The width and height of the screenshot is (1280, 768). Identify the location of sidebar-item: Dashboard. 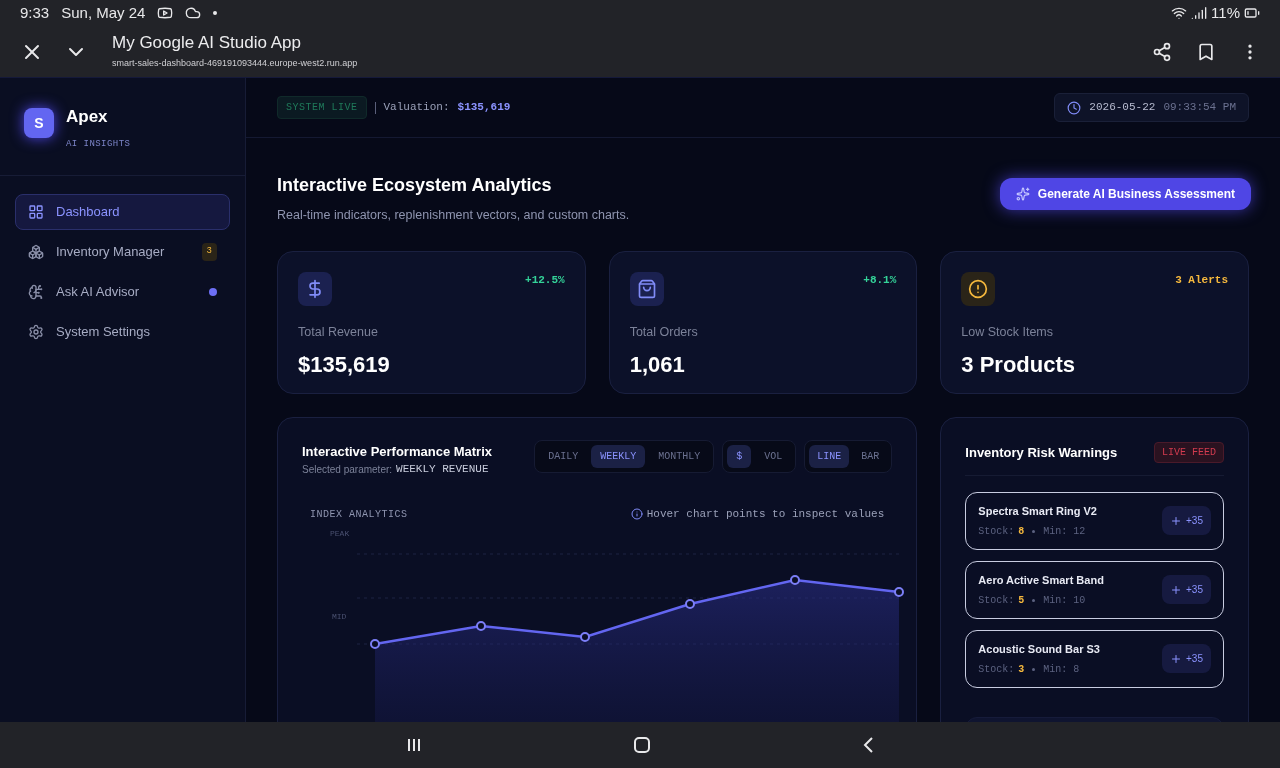
(122, 212).